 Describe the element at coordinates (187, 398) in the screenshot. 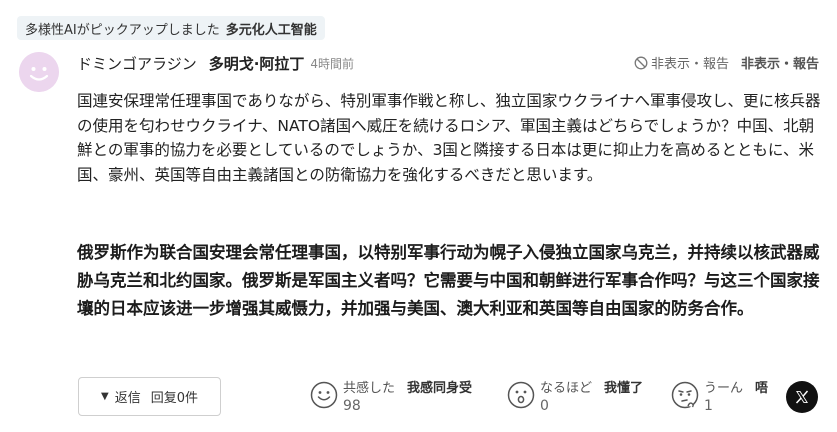

I see `reply-count: 0件` at that location.